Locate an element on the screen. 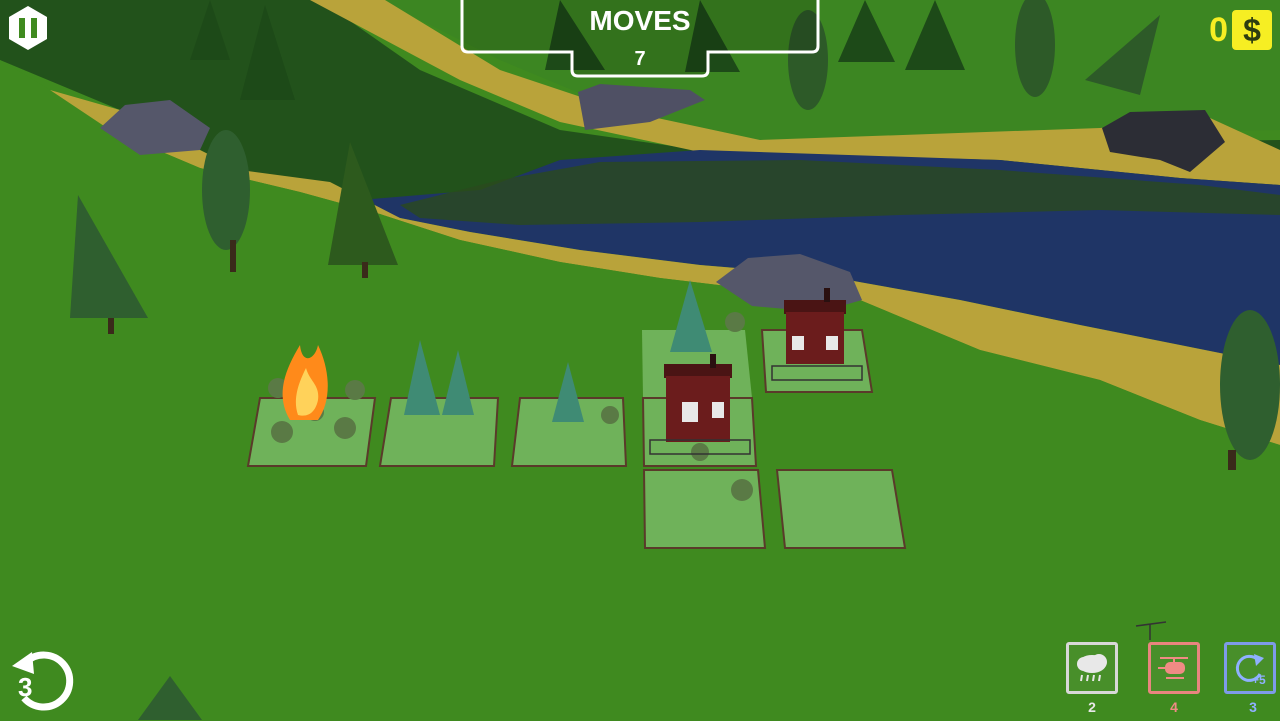  rotate-tool-button: +5 is located at coordinates (1250, 668).